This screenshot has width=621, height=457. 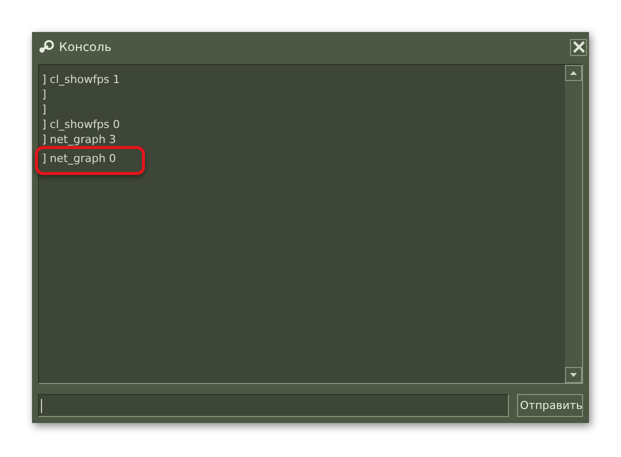 I want to click on down-arrow-icon, so click(x=573, y=375).